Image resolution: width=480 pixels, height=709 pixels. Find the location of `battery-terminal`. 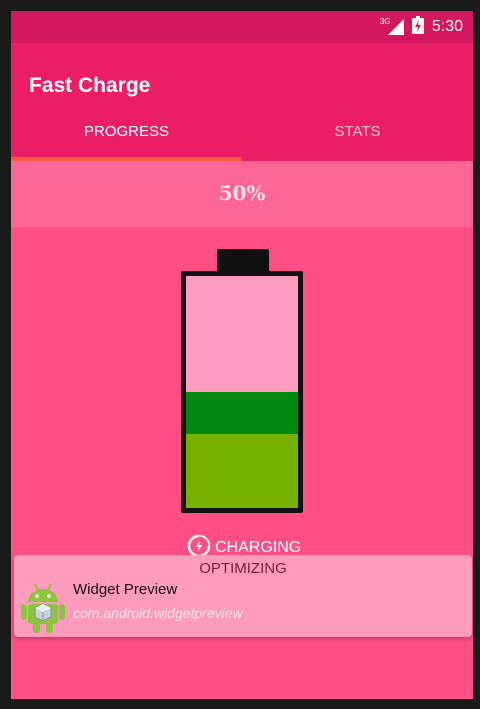

battery-terminal is located at coordinates (243, 261).